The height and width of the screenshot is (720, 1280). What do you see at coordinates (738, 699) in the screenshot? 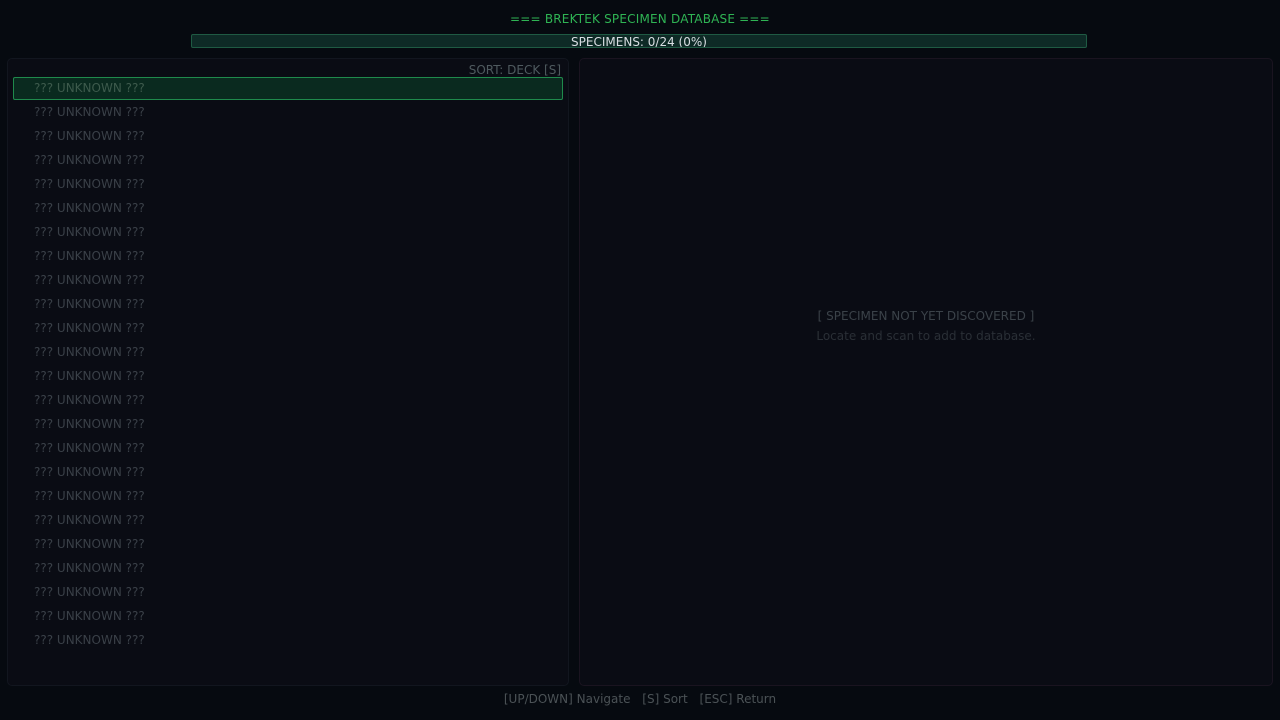
I see `hint-return: [ESC] Return` at bounding box center [738, 699].